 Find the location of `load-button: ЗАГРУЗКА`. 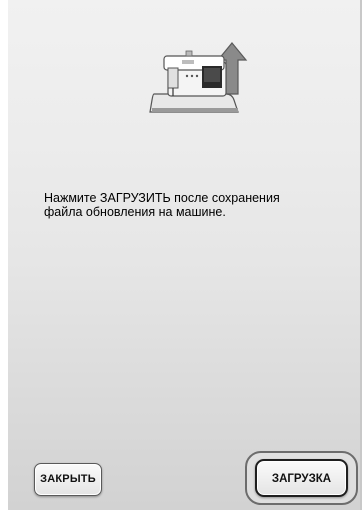

load-button: ЗАГРУЗКА is located at coordinates (301, 478).